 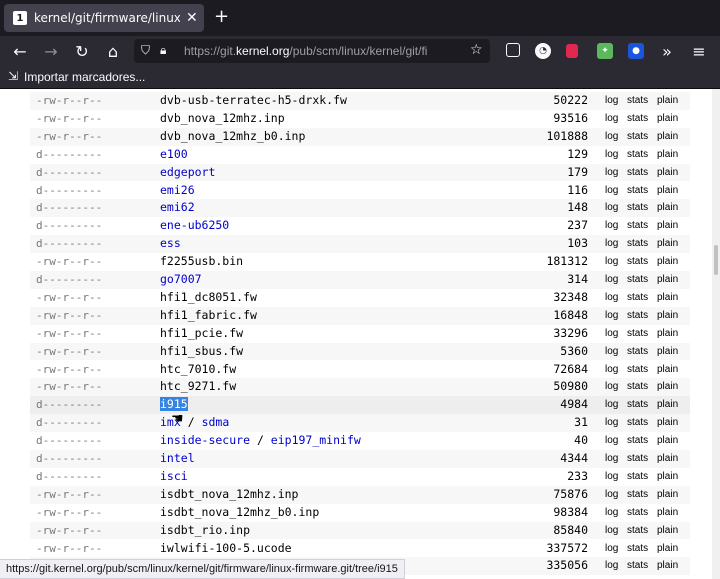 What do you see at coordinates (82, 51) in the screenshot?
I see `reload-button: ↻` at bounding box center [82, 51].